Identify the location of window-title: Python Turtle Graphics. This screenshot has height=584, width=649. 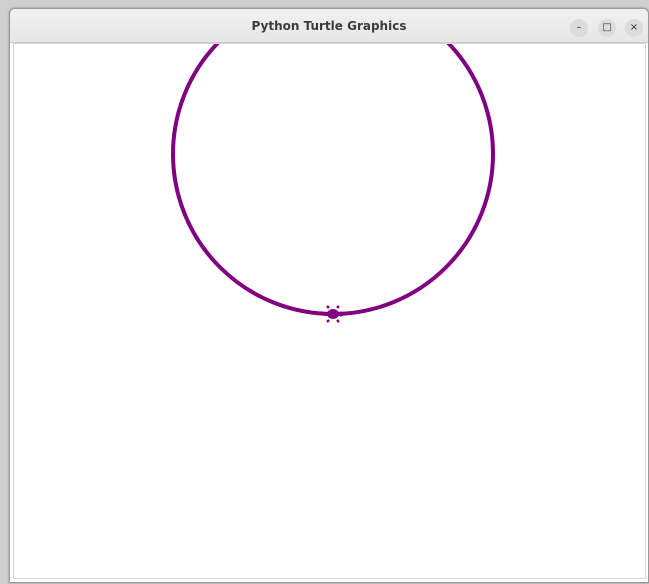
(329, 26).